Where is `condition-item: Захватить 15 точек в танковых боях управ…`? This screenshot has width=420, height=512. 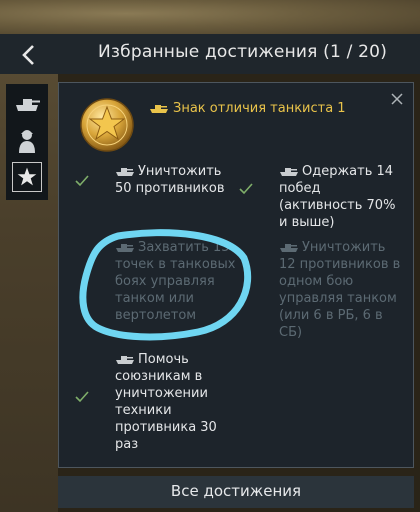 condition-item: Захватить 15 точек в танковых боях управ… is located at coordinates (175, 281).